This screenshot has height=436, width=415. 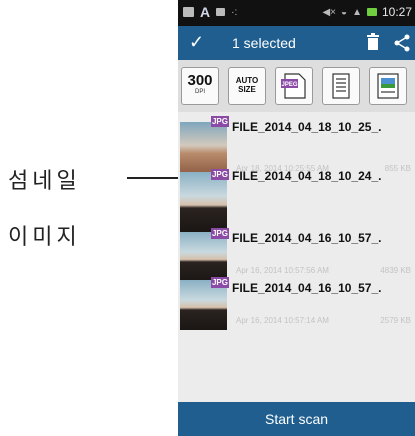 What do you see at coordinates (307, 176) in the screenshot?
I see `file-name: FILE_2014_04_18_10_24_.` at bounding box center [307, 176].